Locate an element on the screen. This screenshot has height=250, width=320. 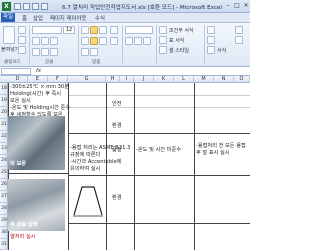
table-format-icon is located at coordinates (163, 40).